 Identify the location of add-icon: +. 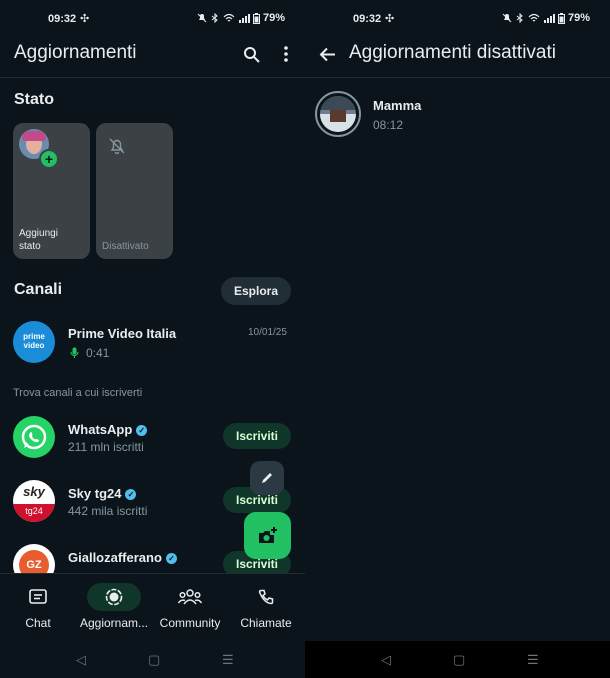
(49, 159).